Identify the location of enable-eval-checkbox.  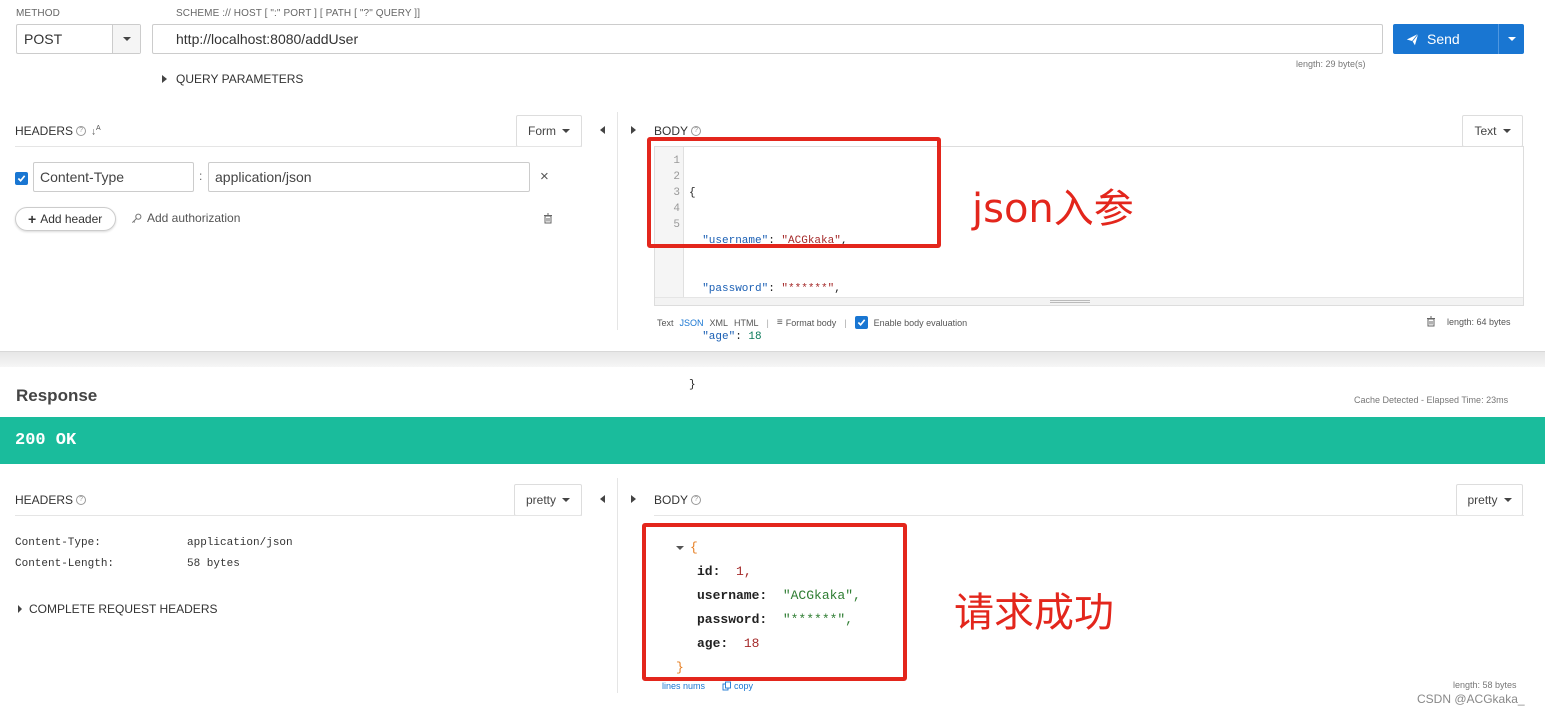
(861, 322).